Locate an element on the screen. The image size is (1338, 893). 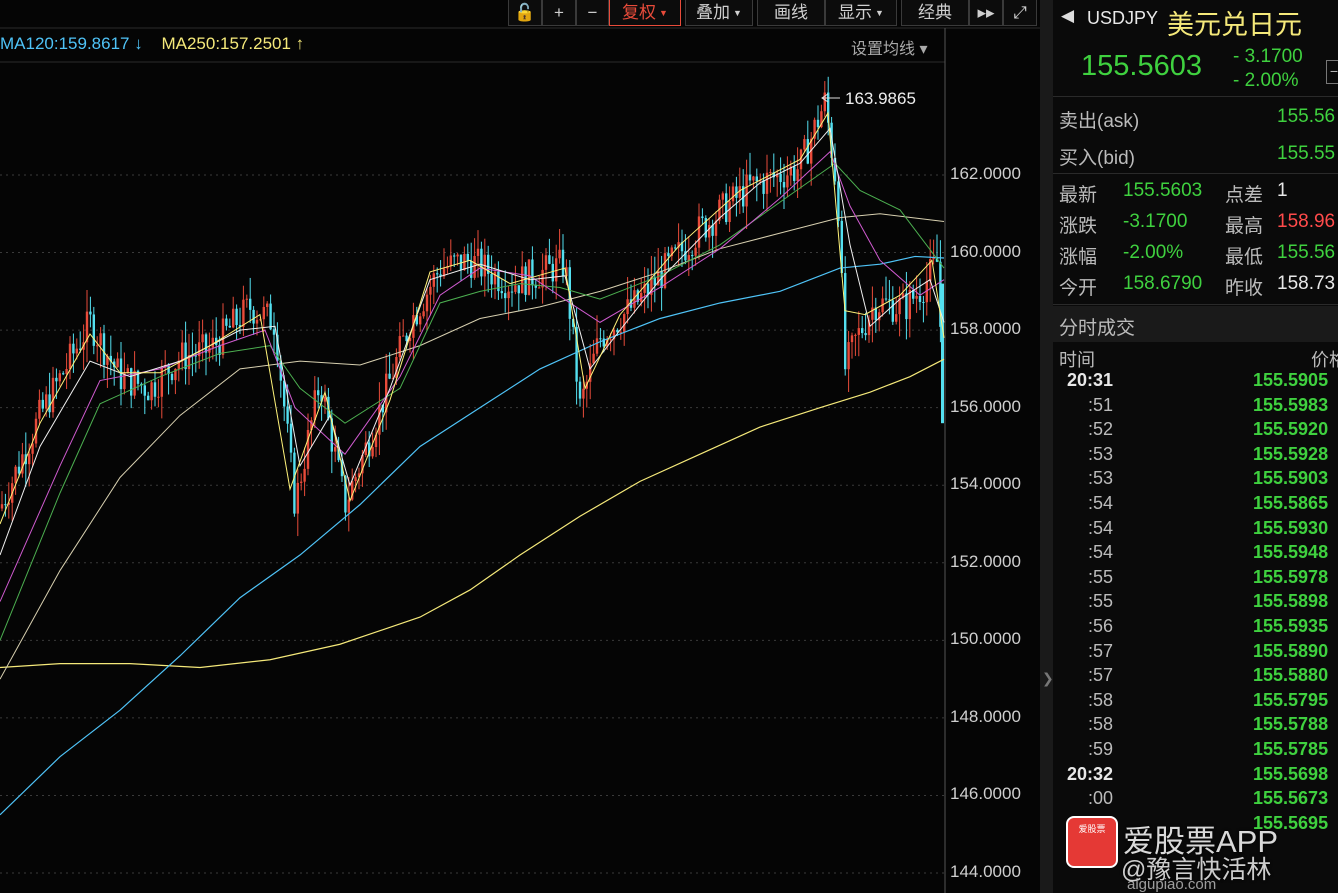
trade-time: :57 is located at coordinates (1100, 675).